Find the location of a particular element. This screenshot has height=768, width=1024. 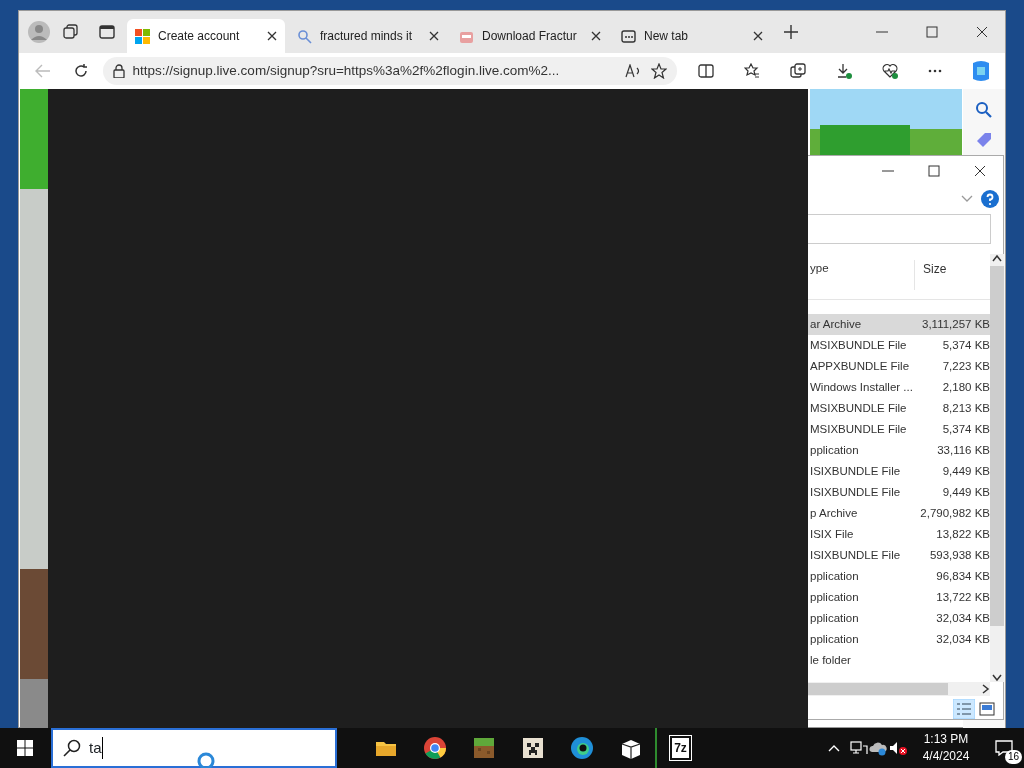

file-row: pplication 13,722 KB is located at coordinates (899, 597).